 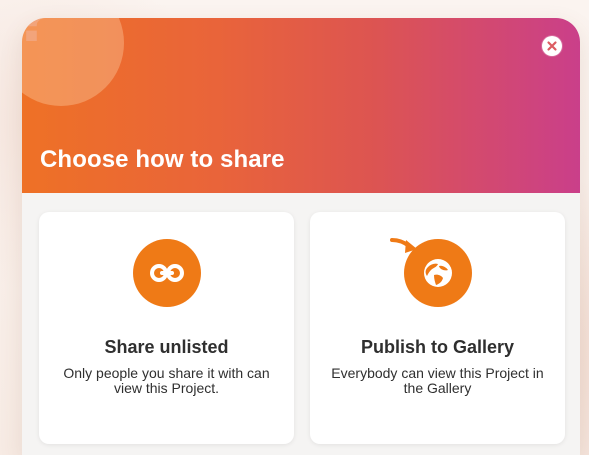 I want to click on publish-gallery-title: Publish to Gallery, so click(x=437, y=347).